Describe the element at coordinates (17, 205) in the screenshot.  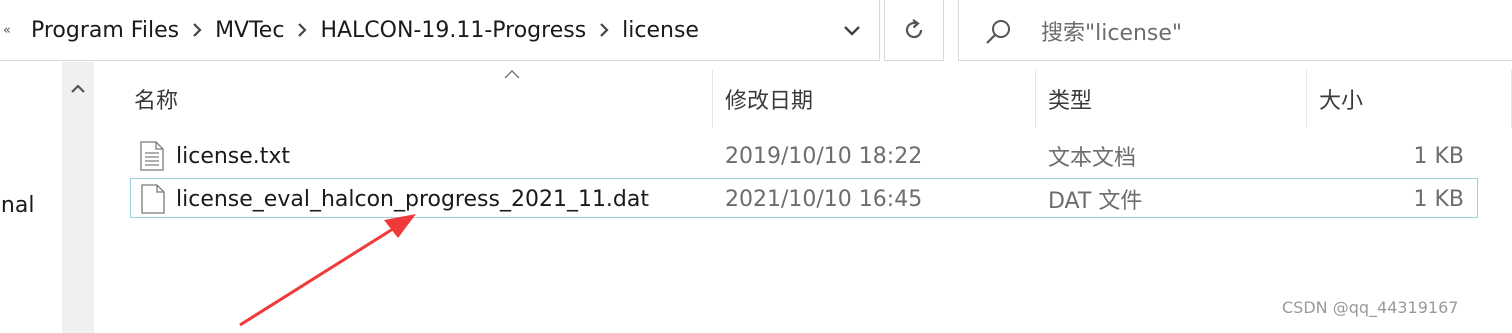
I see `nav-item-label: sonal` at that location.